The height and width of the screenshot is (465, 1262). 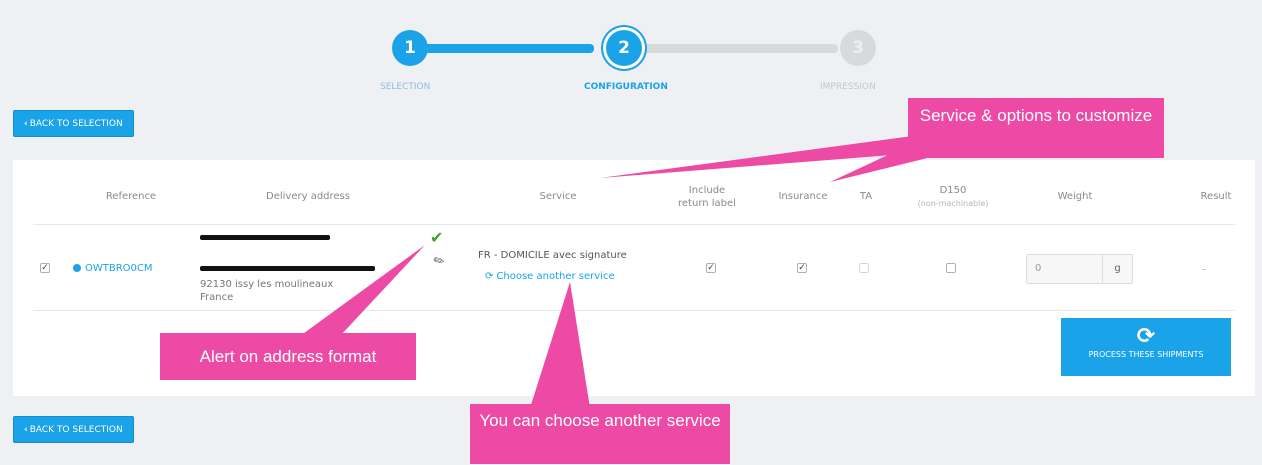 What do you see at coordinates (600, 434) in the screenshot?
I see `callout-choose-service: You can choose another service` at bounding box center [600, 434].